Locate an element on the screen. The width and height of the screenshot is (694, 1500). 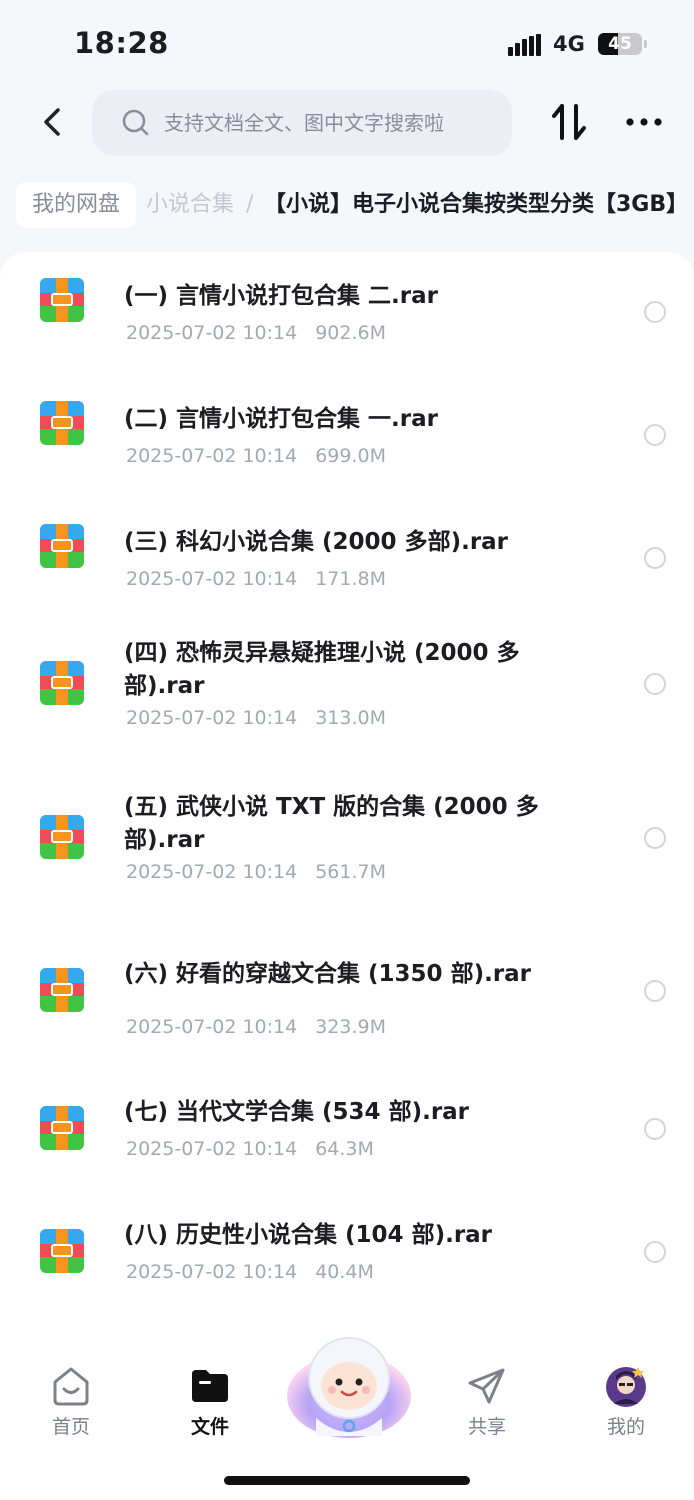
tab-files: 文件 is located at coordinates (210, 1404).